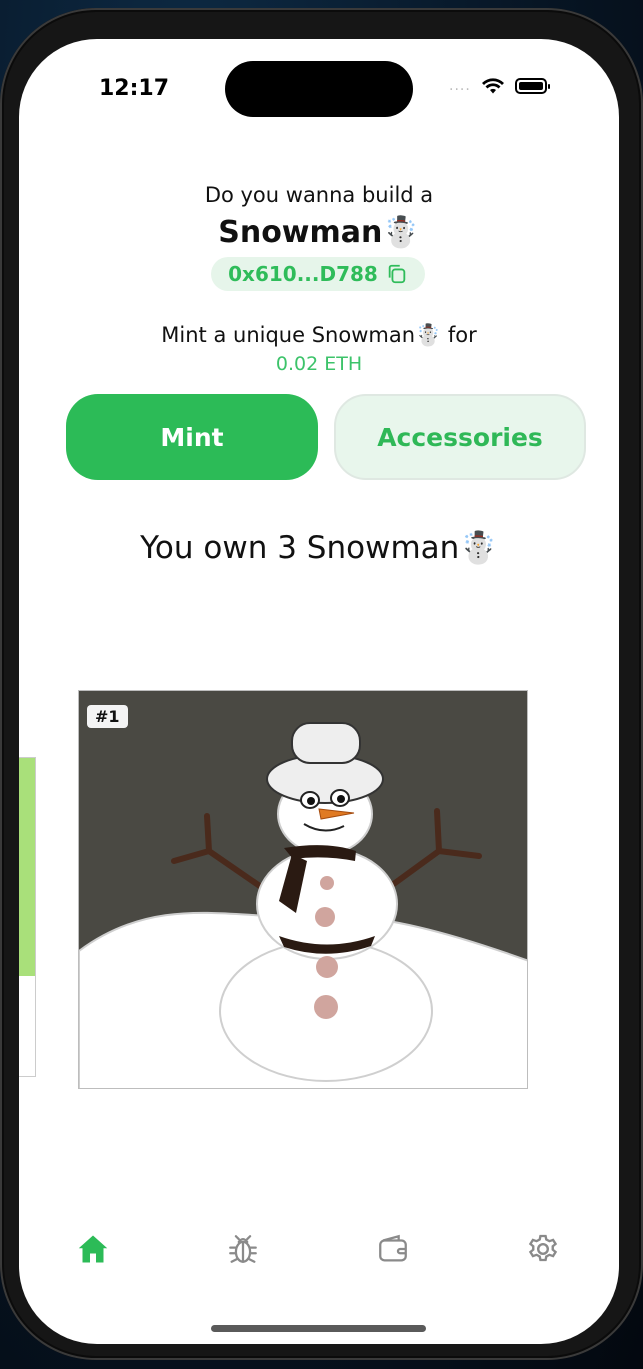  Describe the element at coordinates (134, 88) in the screenshot. I see `status-time: 12:17` at that location.